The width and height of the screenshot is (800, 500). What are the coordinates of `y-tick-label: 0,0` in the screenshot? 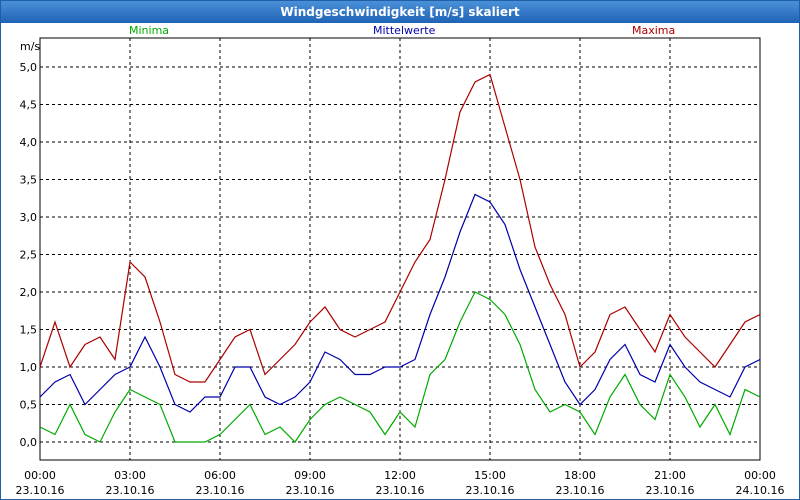 It's located at (29, 442).